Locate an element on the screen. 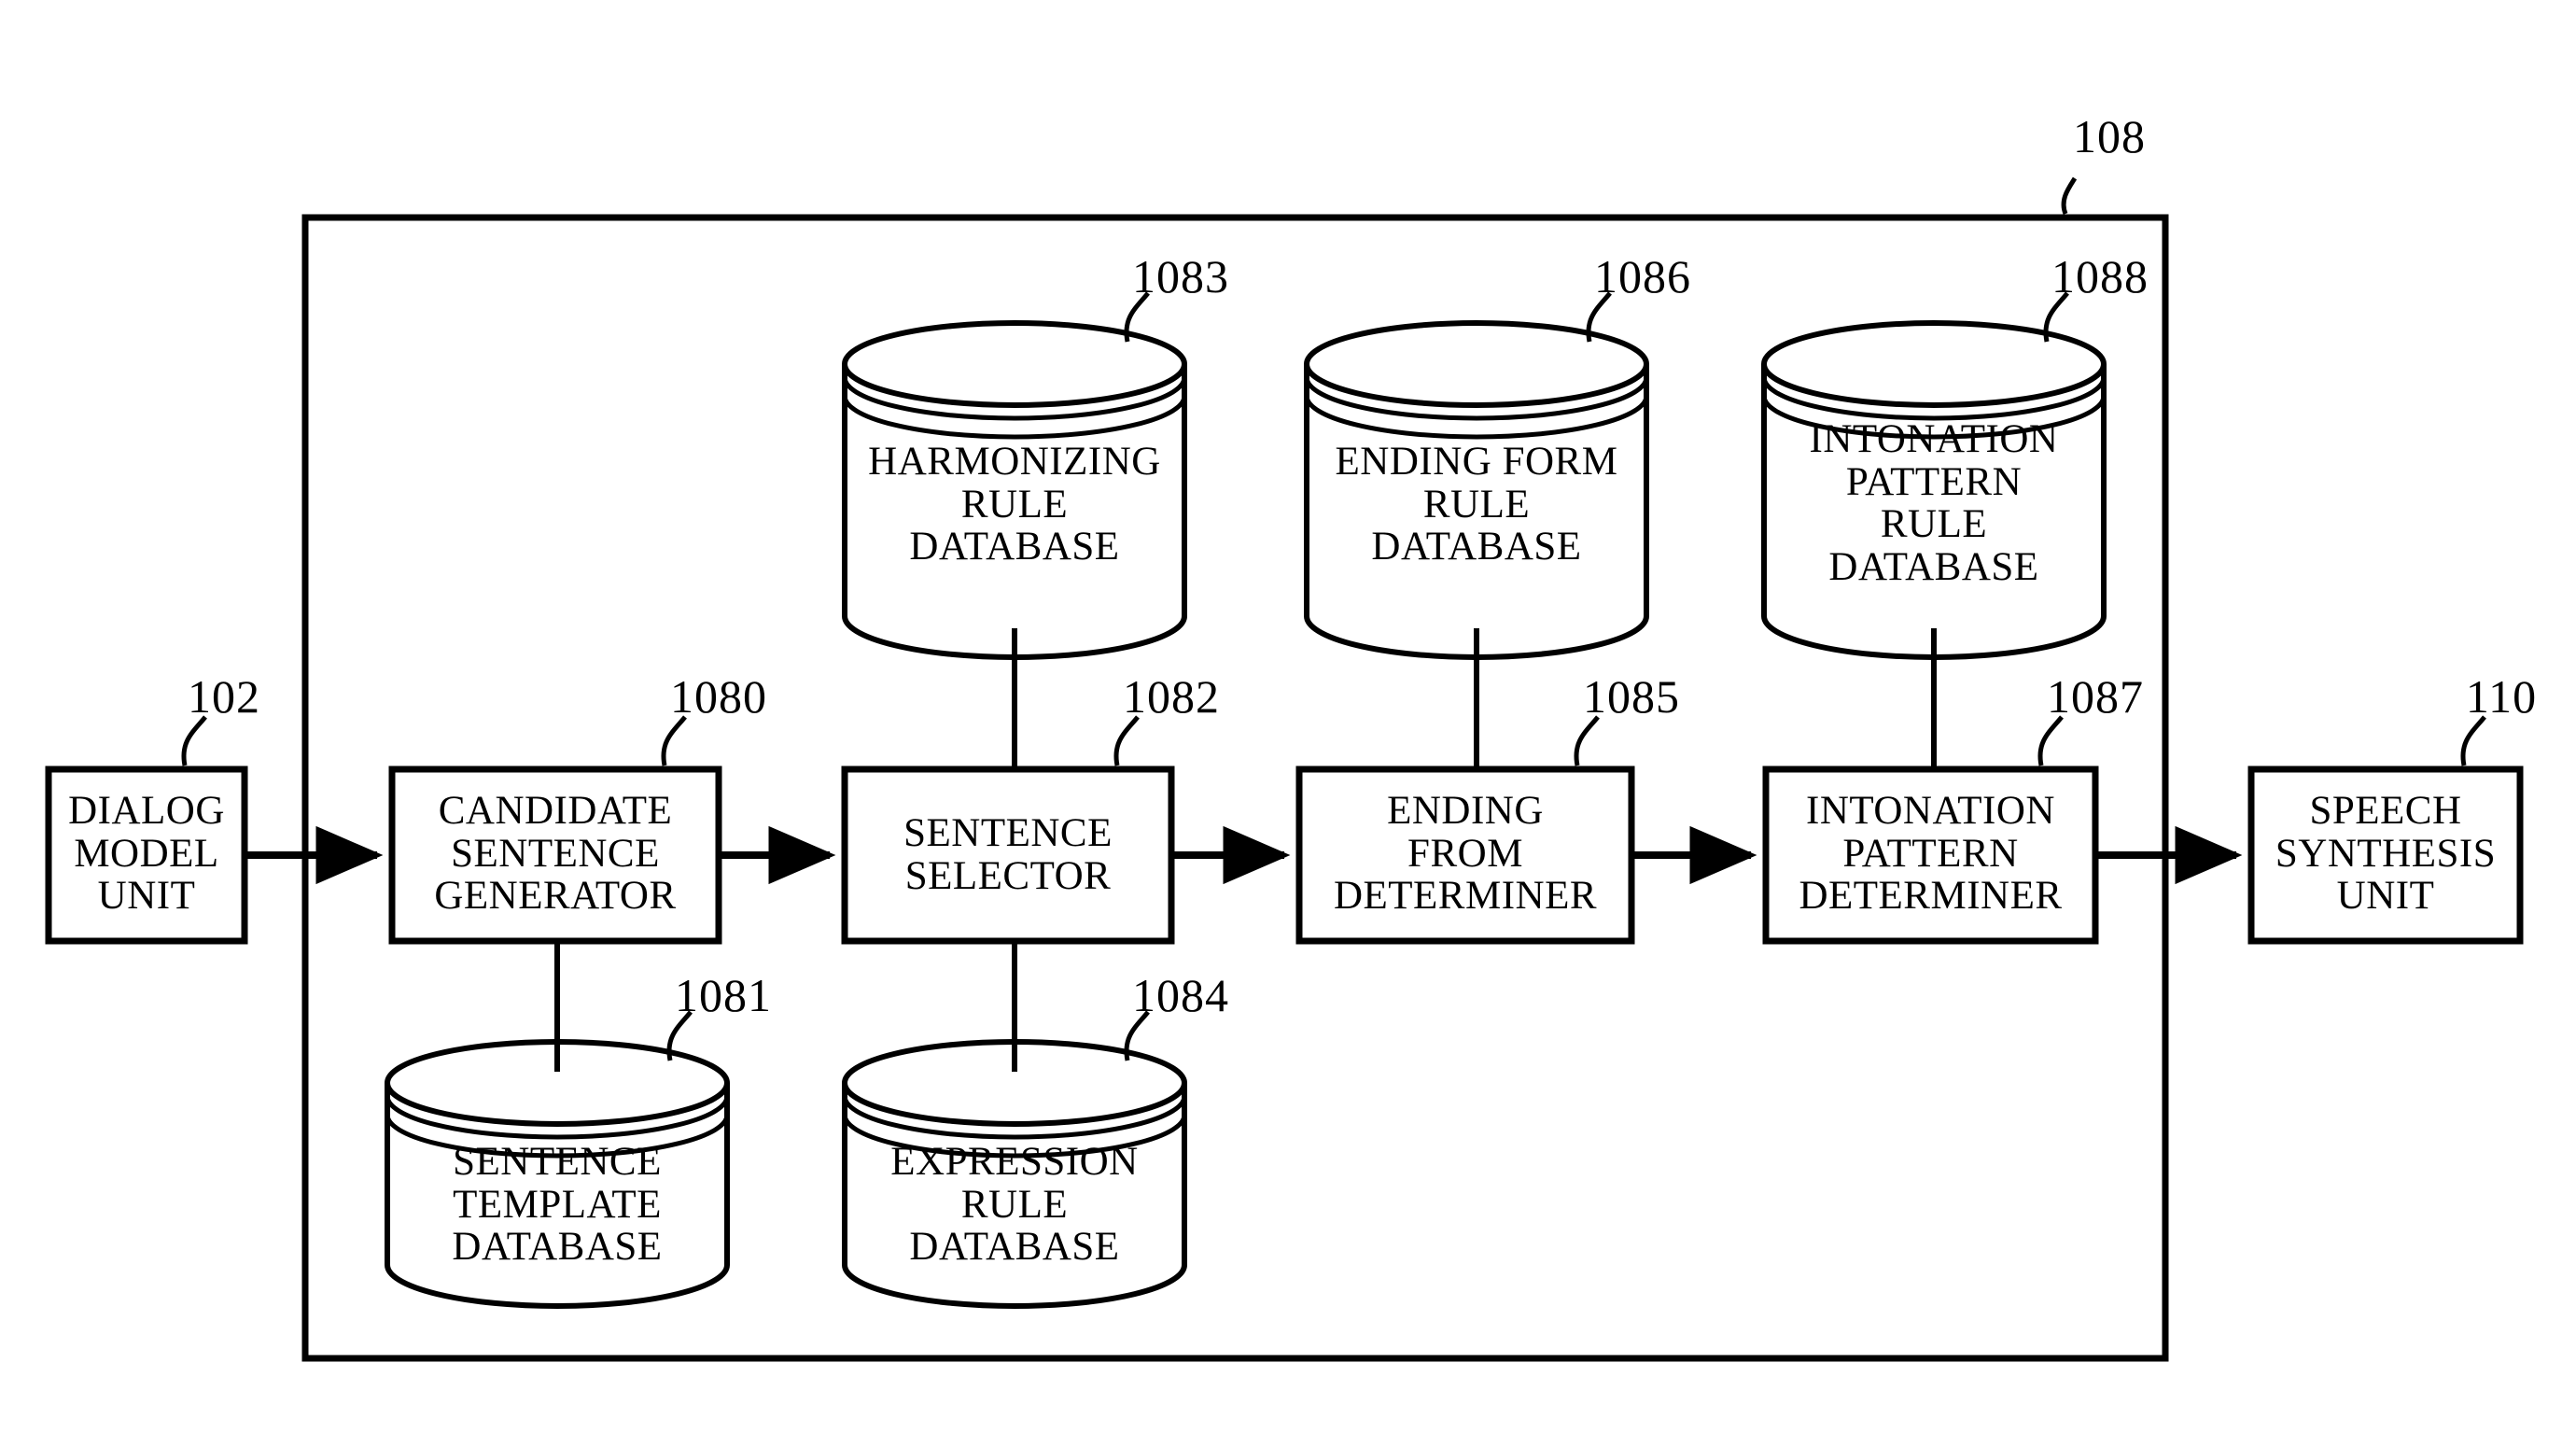  ref-1084: 1084 is located at coordinates (1180, 995).